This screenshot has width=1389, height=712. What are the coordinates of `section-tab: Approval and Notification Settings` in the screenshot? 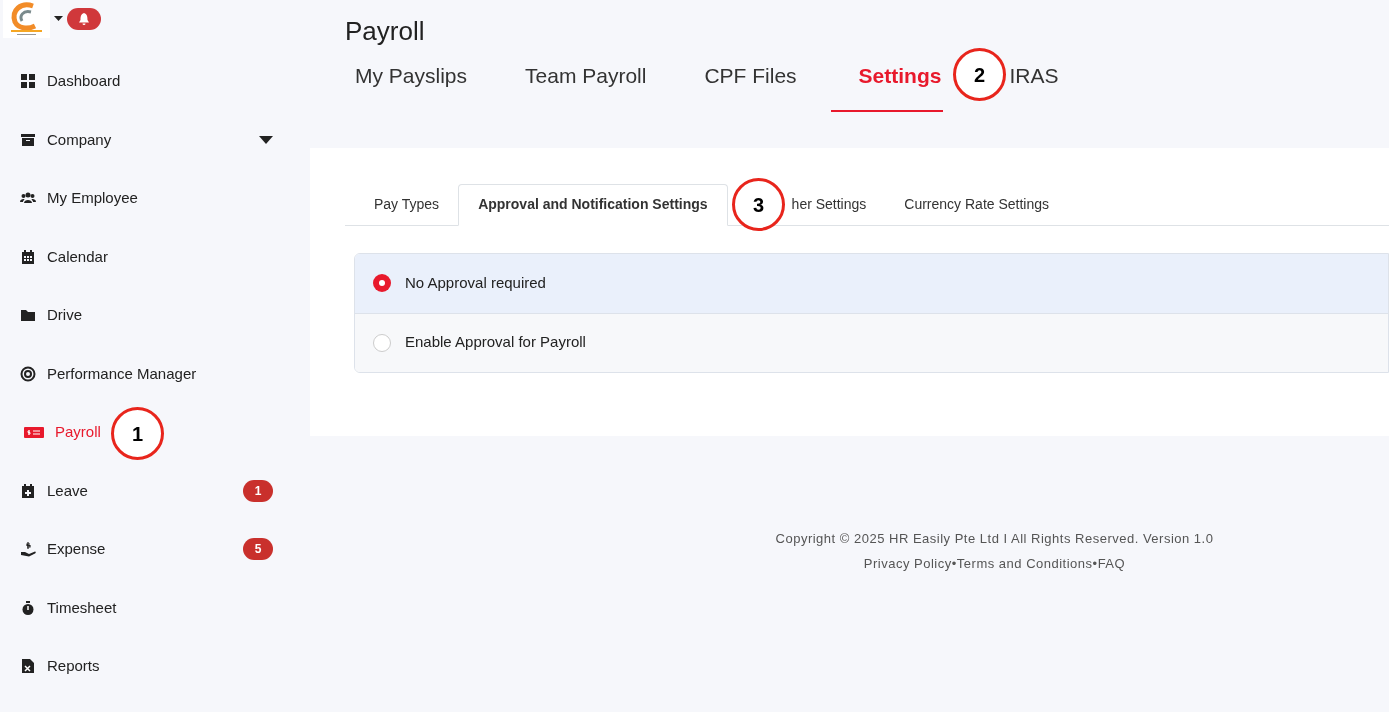 It's located at (593, 204).